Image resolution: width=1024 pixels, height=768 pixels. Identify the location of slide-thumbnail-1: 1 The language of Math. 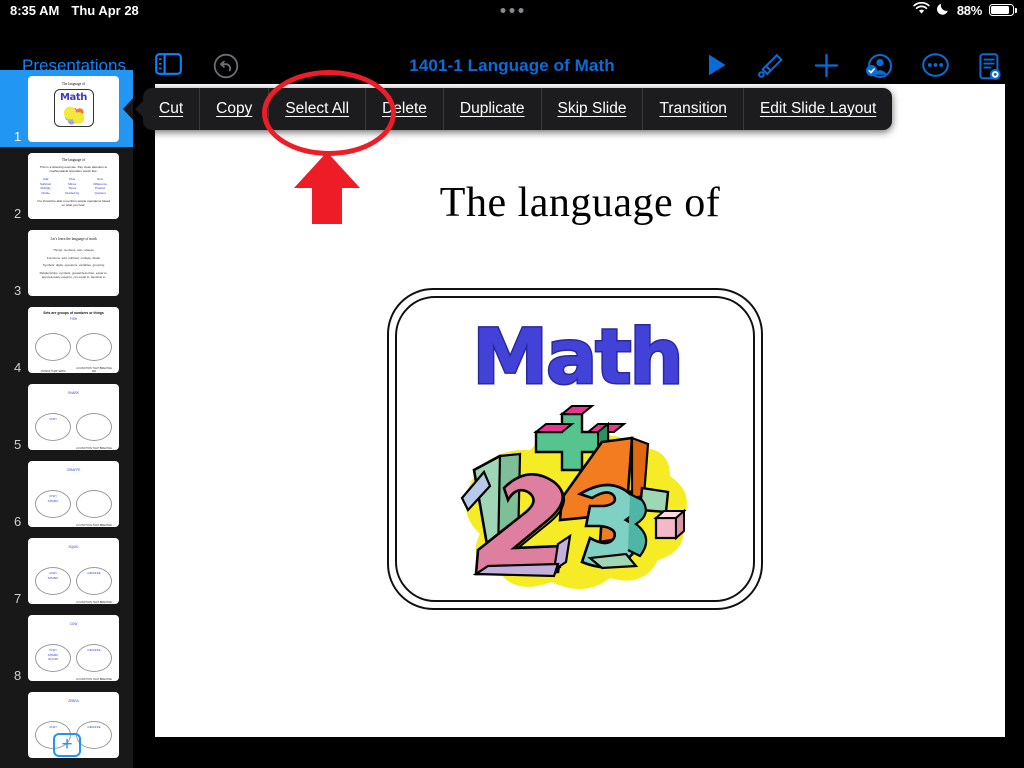
(66, 108).